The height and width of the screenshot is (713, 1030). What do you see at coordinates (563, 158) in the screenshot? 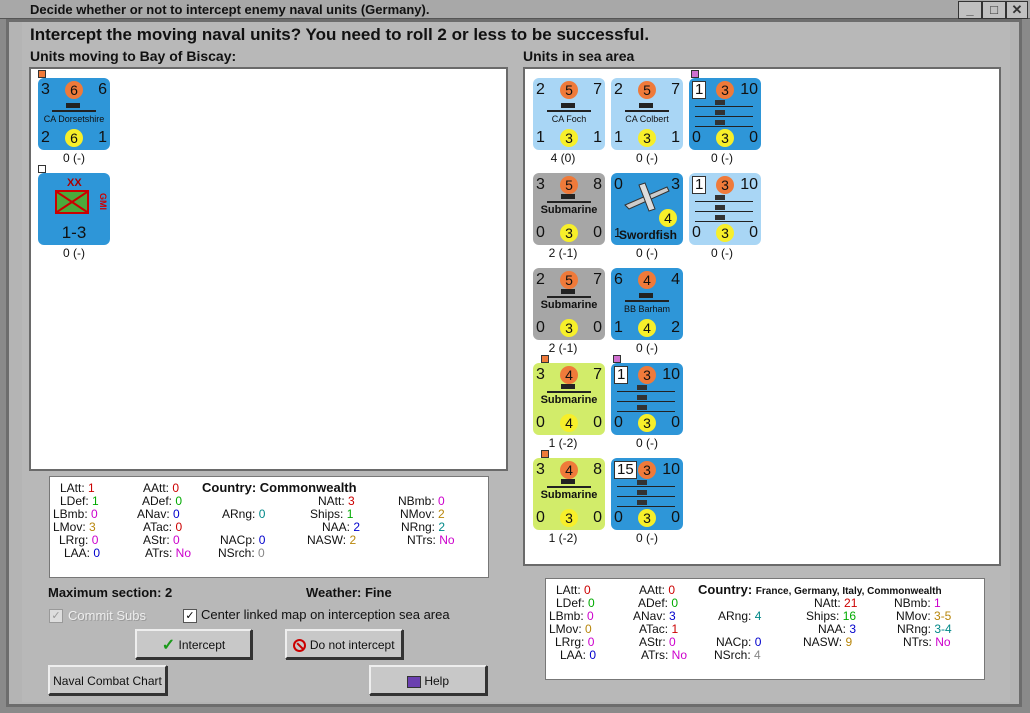
I see `unit-value: 4 (0)` at bounding box center [563, 158].